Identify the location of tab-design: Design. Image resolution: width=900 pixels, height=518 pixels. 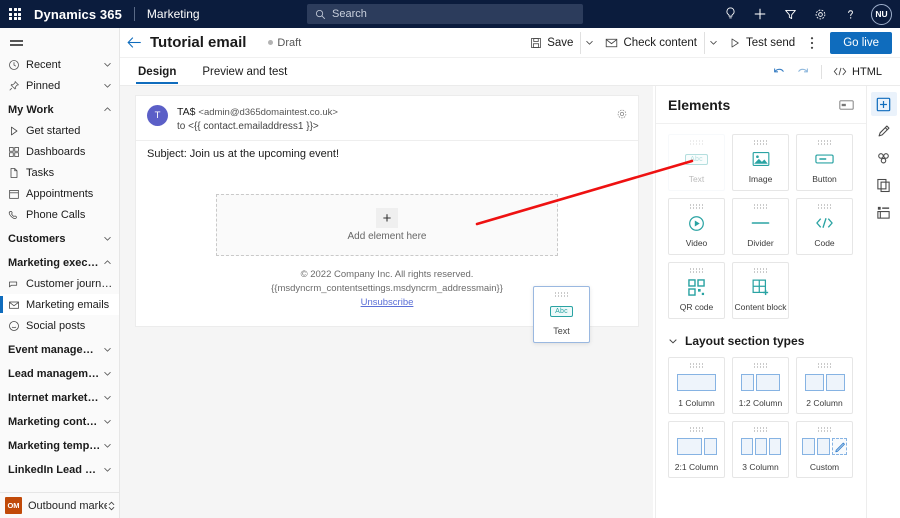
(157, 72).